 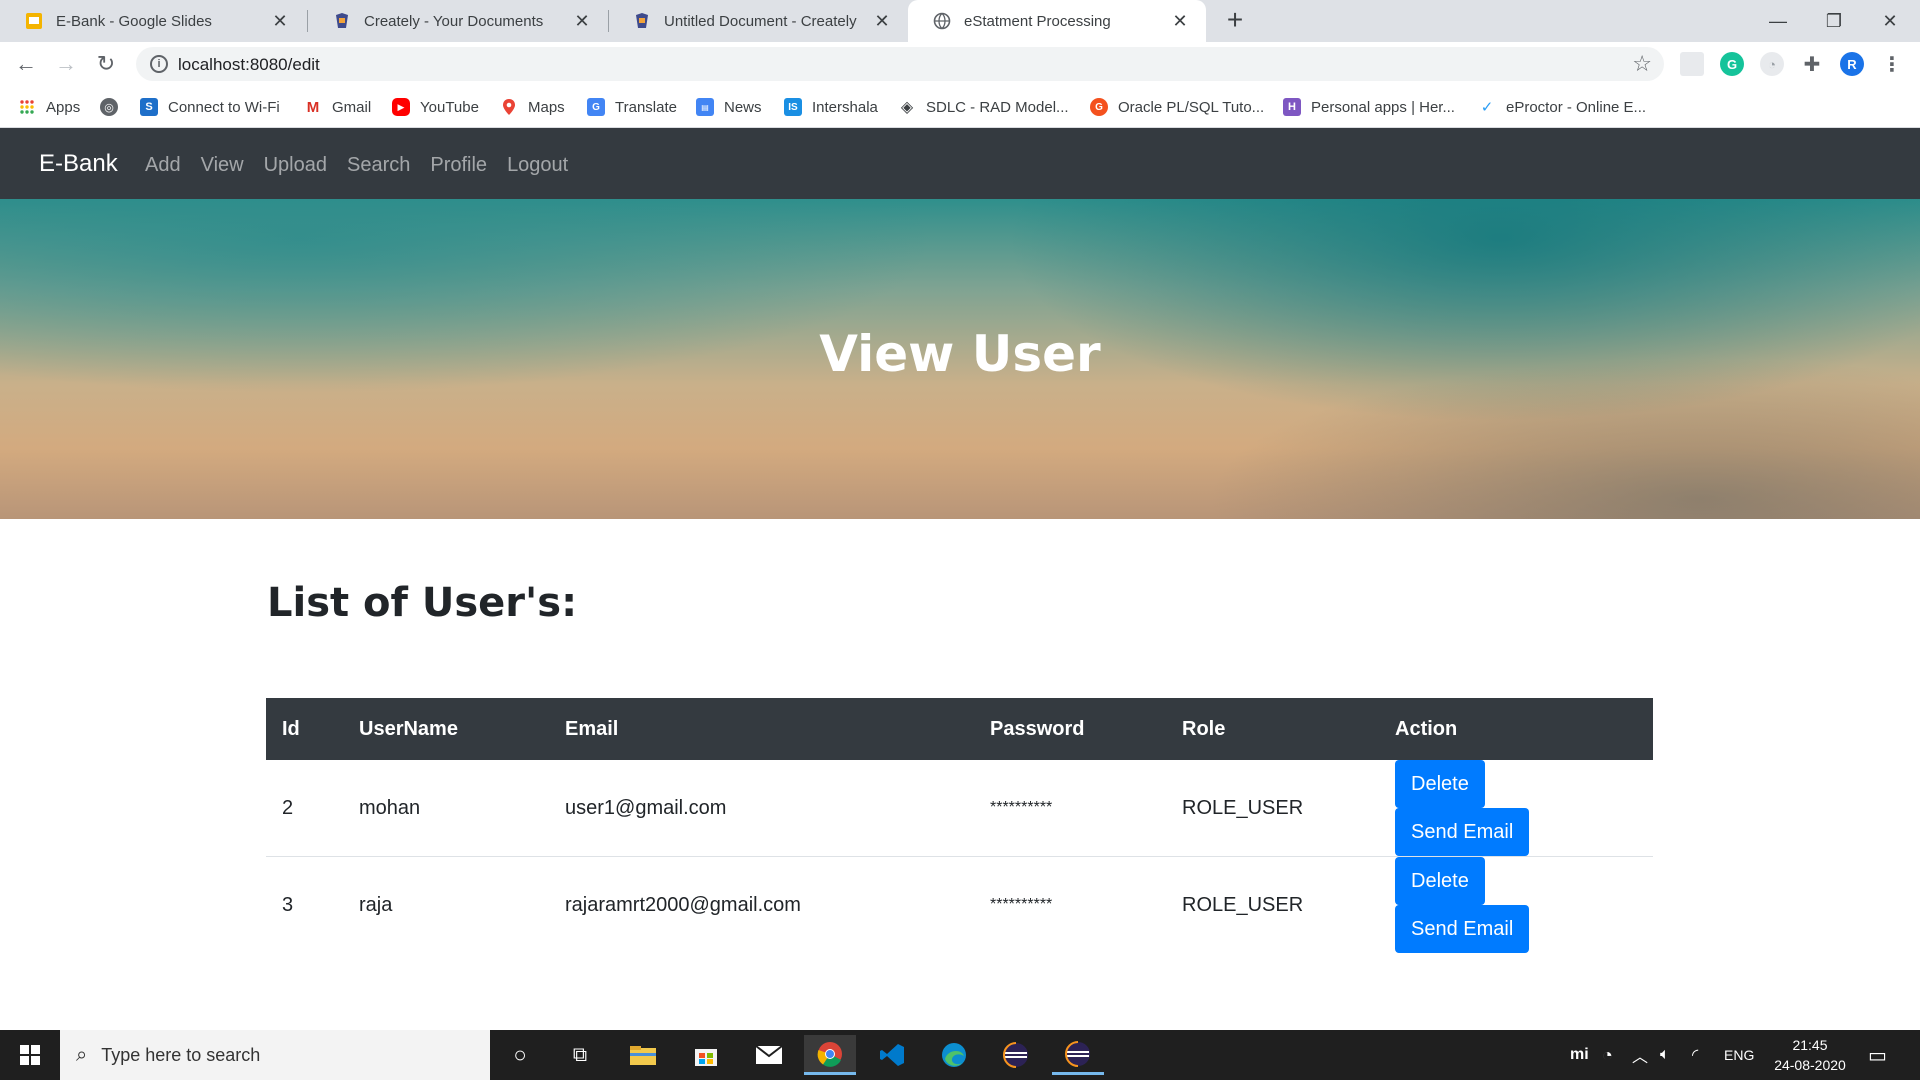 What do you see at coordinates (580, 1055) in the screenshot?
I see `task-view-icon: ⧉` at bounding box center [580, 1055].